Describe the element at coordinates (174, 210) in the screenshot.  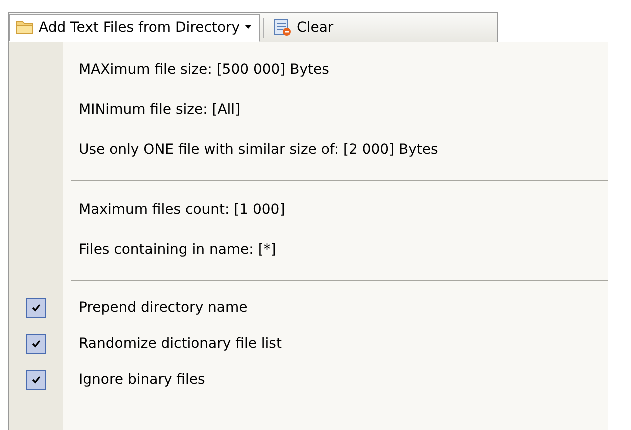
I see `menu-item: Maximum files count: [1 000]` at that location.